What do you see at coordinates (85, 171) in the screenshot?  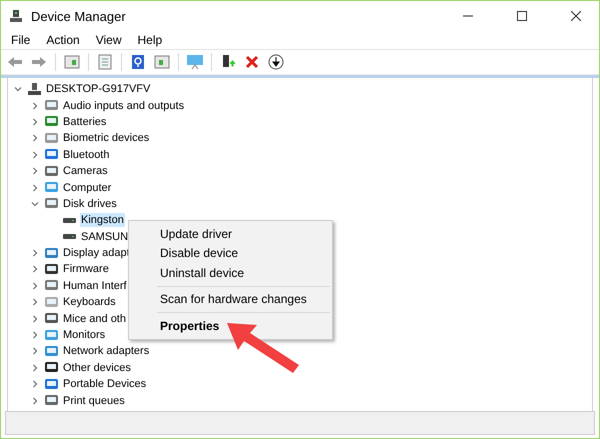 I see `tree-item: Cameras` at bounding box center [85, 171].